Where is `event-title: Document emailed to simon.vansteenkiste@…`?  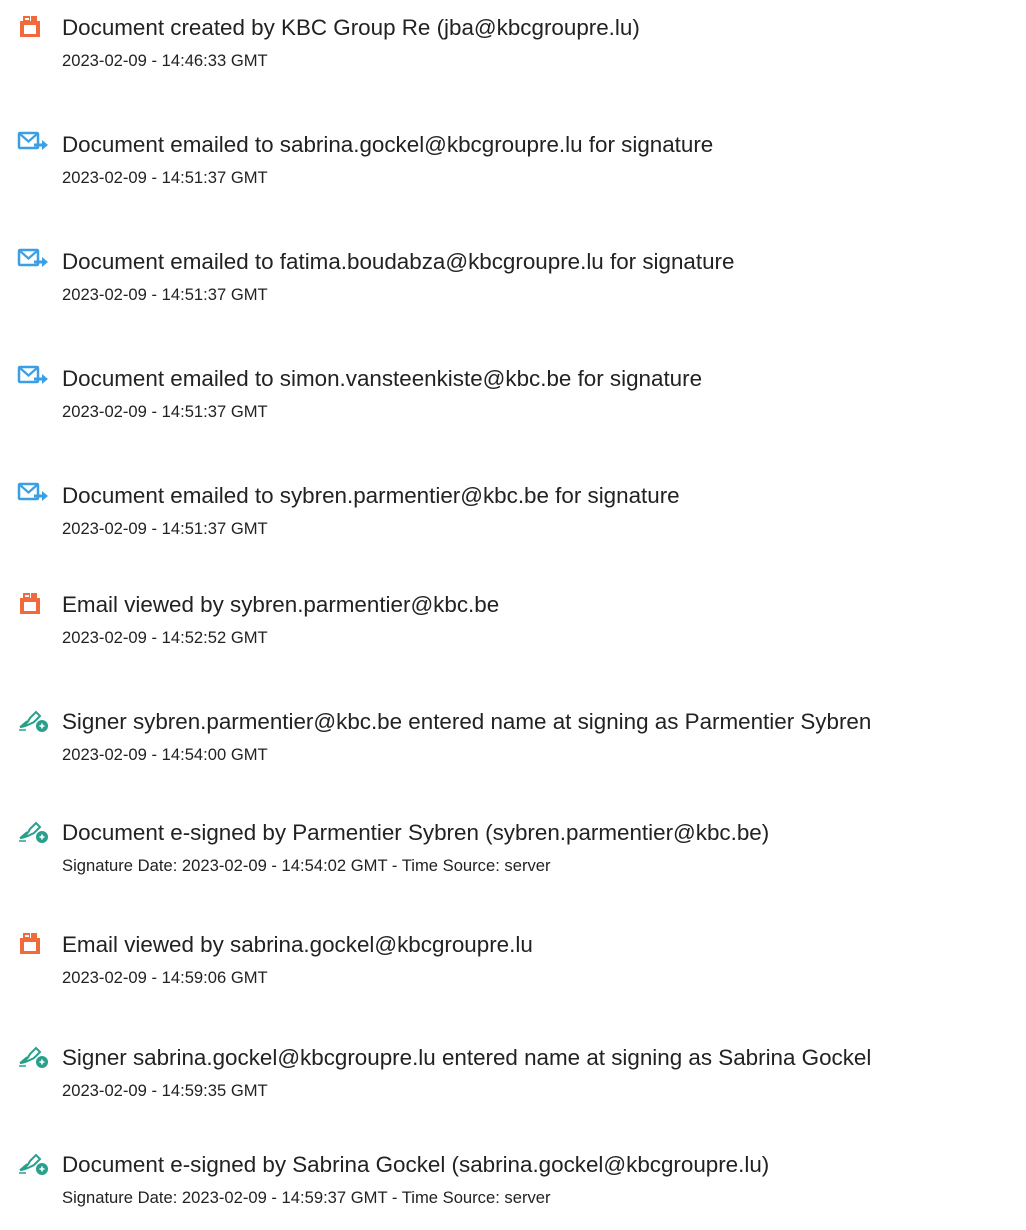 event-title: Document emailed to simon.vansteenkiste@… is located at coordinates (382, 378).